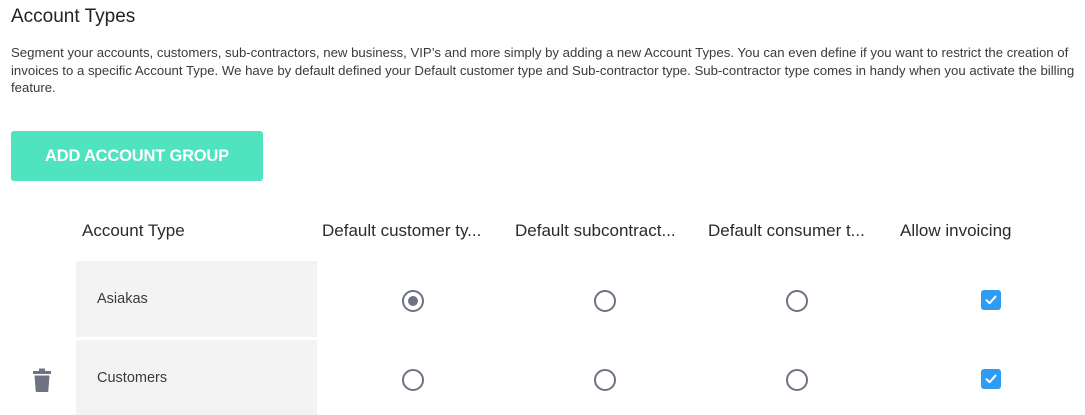 The width and height of the screenshot is (1085, 415). What do you see at coordinates (956, 230) in the screenshot?
I see `column-header-allow-invoicing: Allow invoicing` at bounding box center [956, 230].